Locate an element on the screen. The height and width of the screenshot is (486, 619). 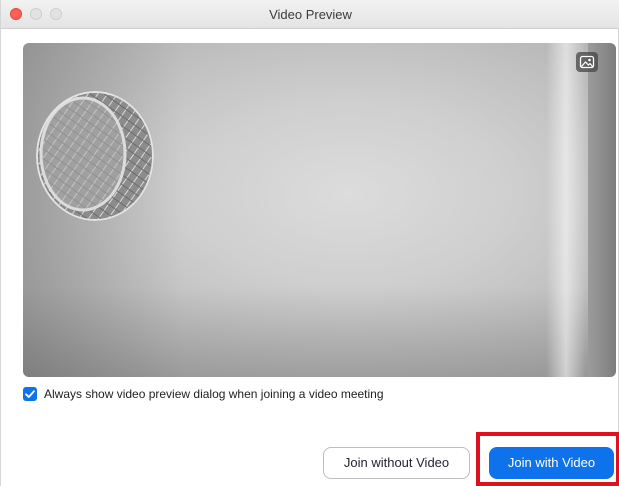
title-bar: Video Preview is located at coordinates (310, 14).